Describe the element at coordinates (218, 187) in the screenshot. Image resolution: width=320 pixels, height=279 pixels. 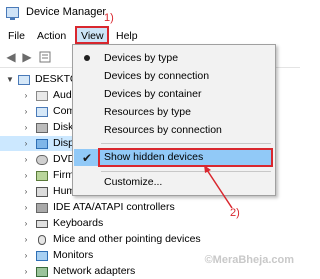
I see `annotation-arrow` at that location.